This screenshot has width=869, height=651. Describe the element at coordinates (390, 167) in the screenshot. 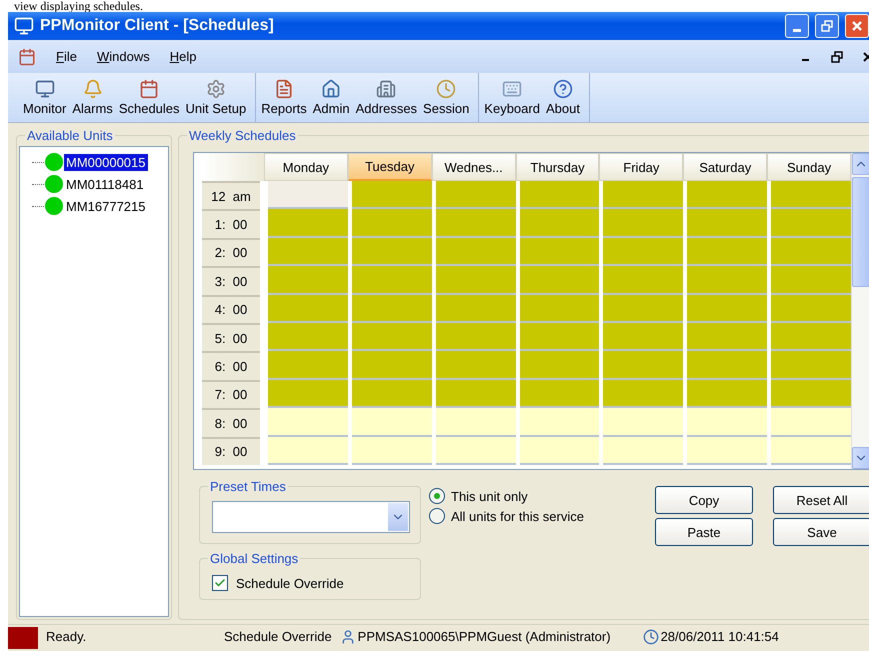

I see `day-header: Tuesday` at that location.